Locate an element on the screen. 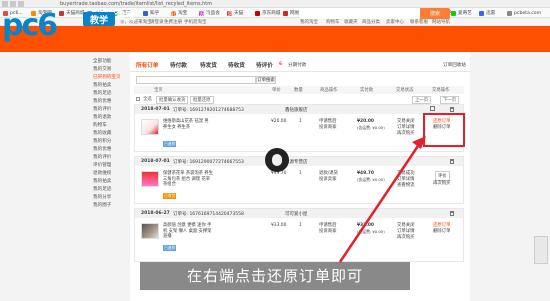 The height and width of the screenshot is (301, 550). play-glyph is located at coordinates (277, 160).